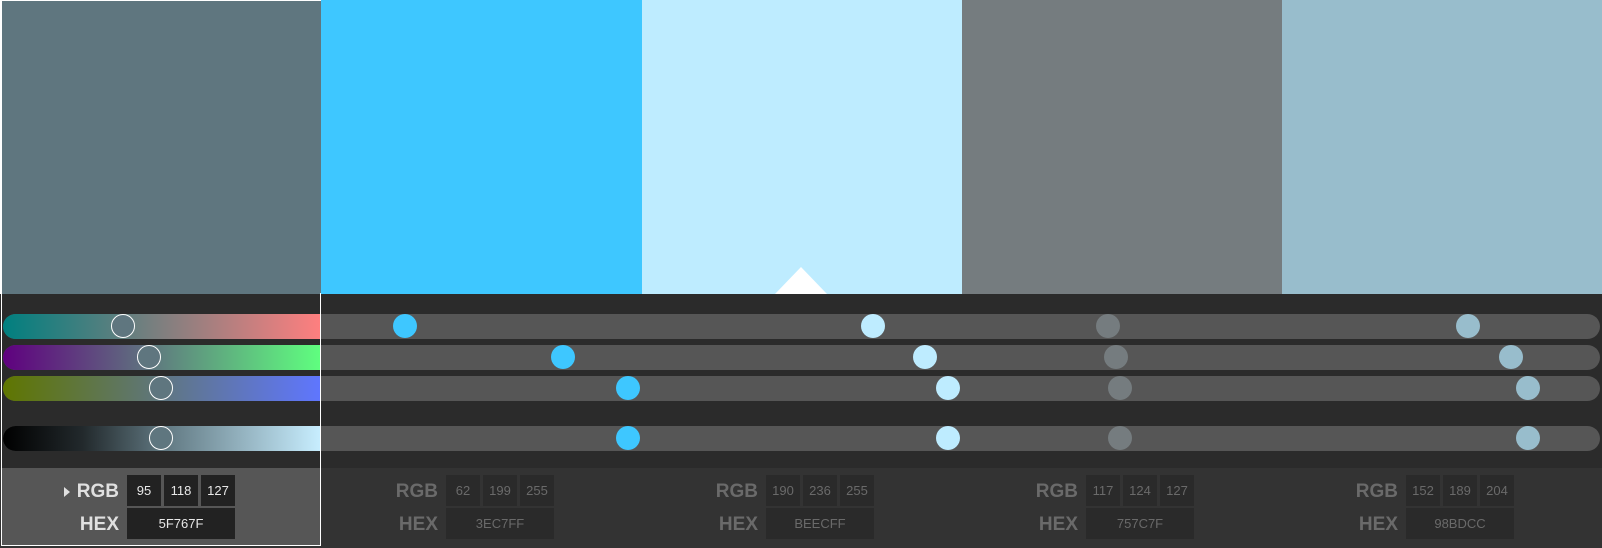  I want to click on hex-value-field: 98BDCC, so click(1460, 523).